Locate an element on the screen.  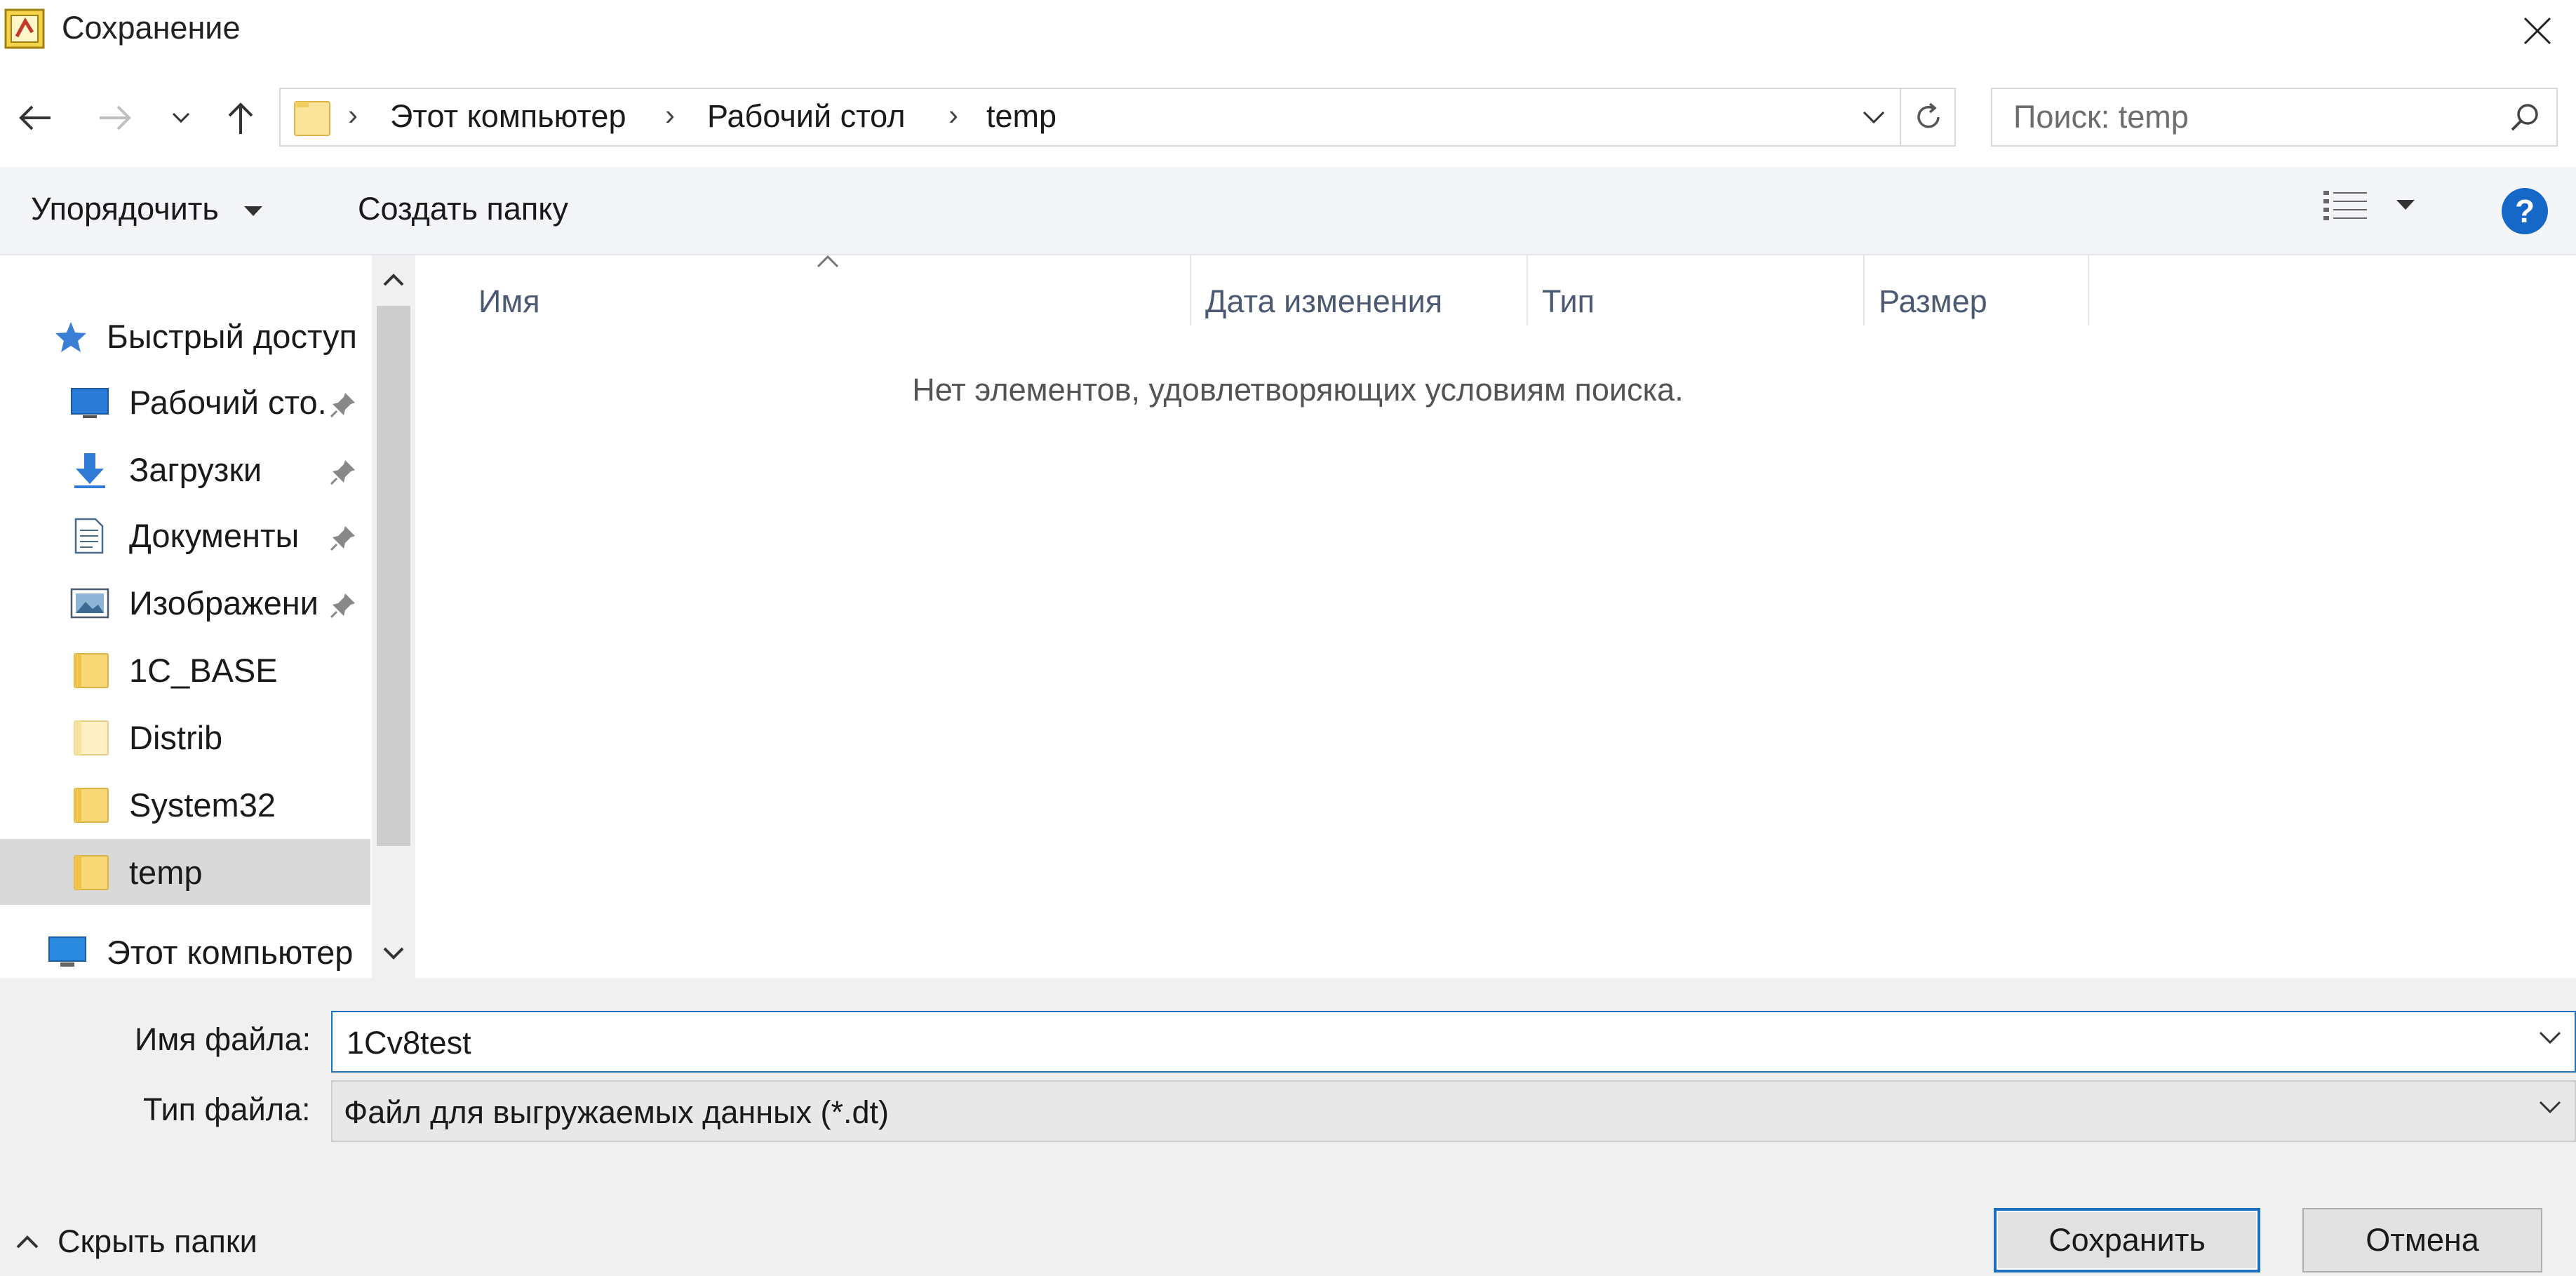
nav-item-1c-base: 1C_BASE is located at coordinates (185, 670).